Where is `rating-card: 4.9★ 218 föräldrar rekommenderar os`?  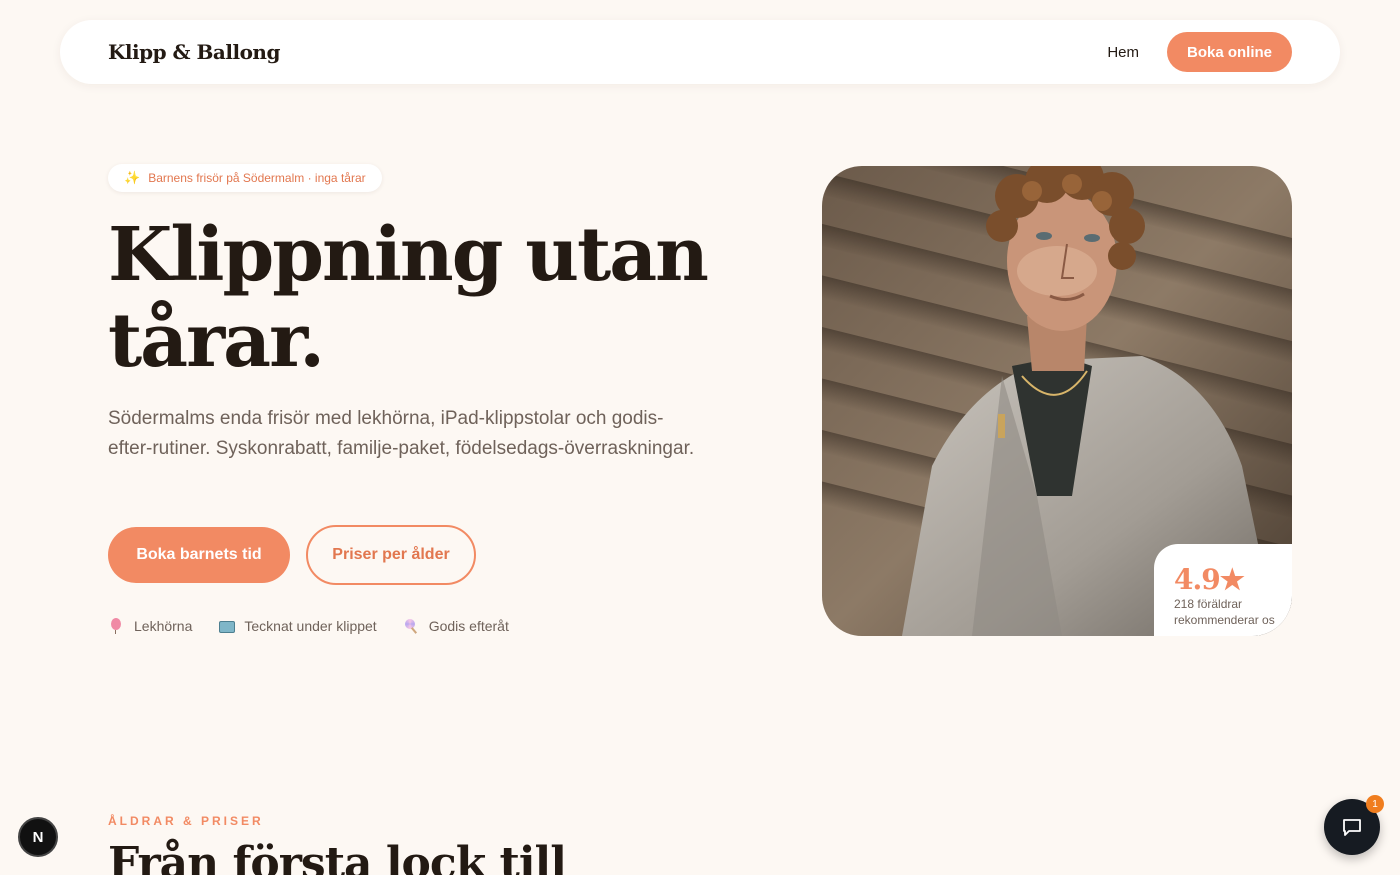
rating-card: 4.9★ 218 föräldrar rekommenderar os is located at coordinates (1223, 590).